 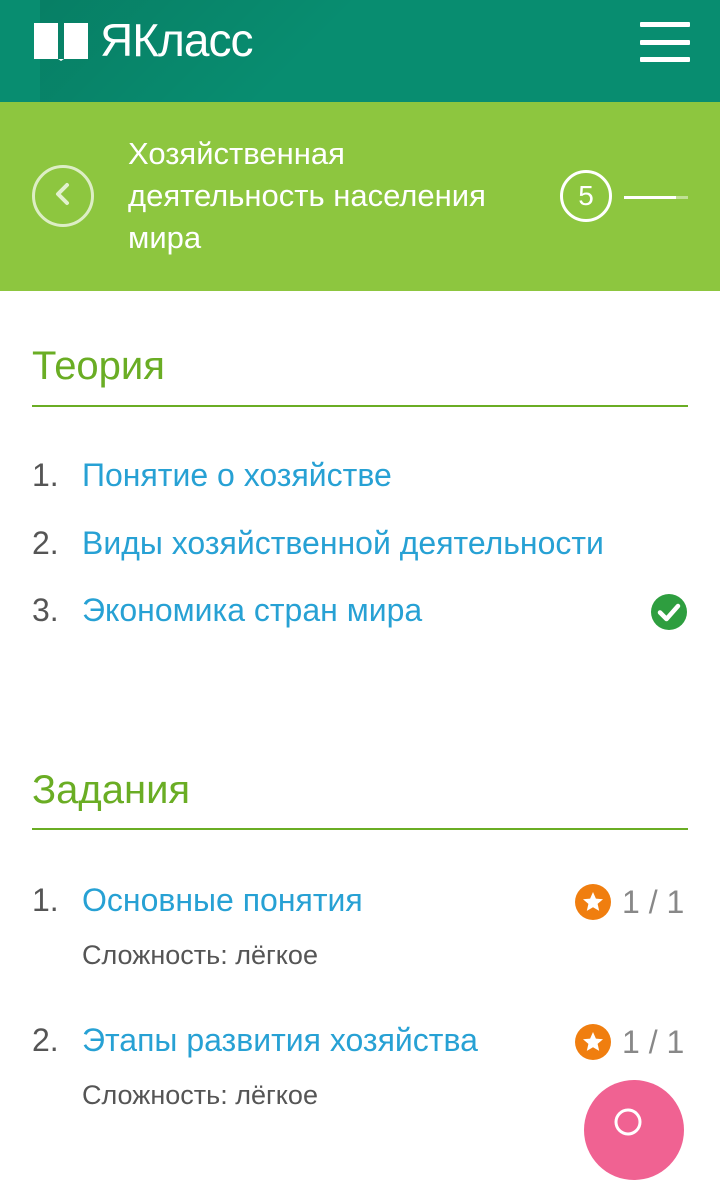 What do you see at coordinates (45, 610) in the screenshot?
I see `theory-item-number: 3.` at bounding box center [45, 610].